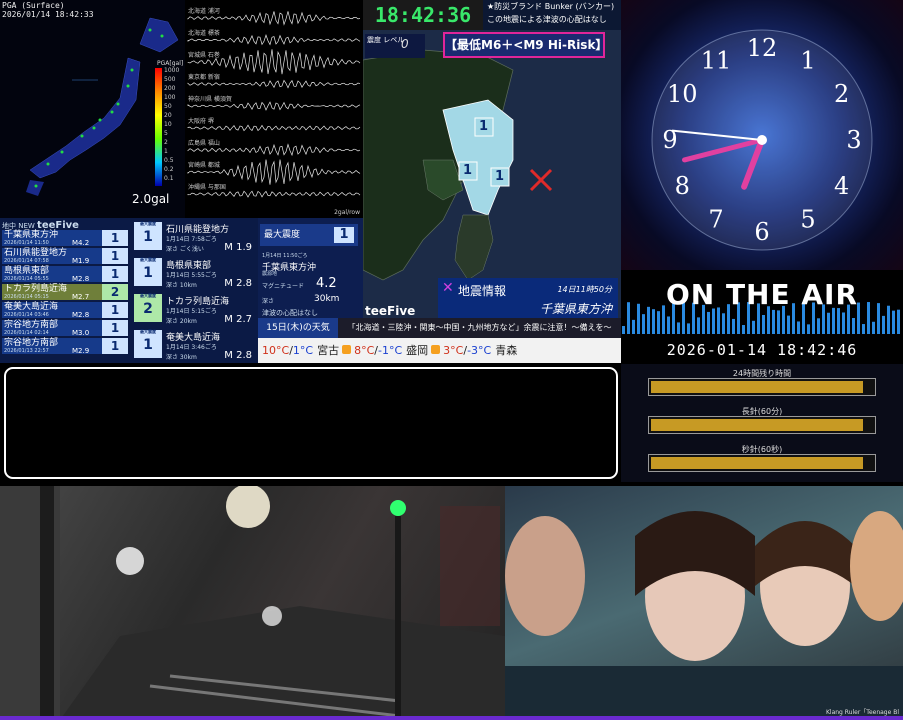 This screenshot has height=720, width=903. I want to click on eq-list-row: 宗谷地方南部 2026/01/14 02:14 M3.0 1, so click(65, 328).